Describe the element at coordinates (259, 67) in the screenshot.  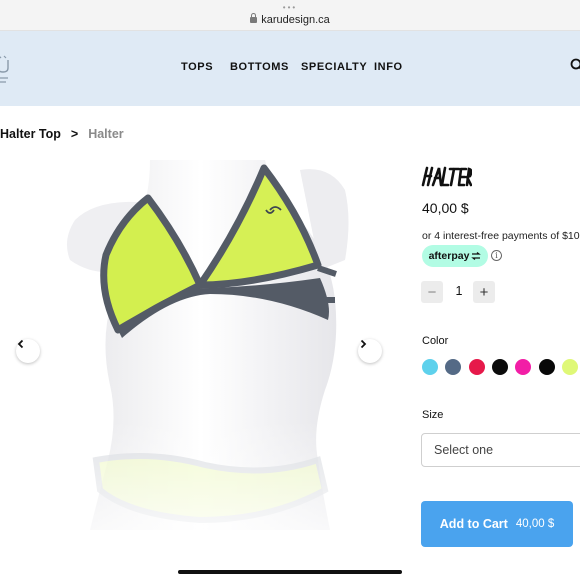
I see `nav-bottoms: BOTTOMS` at that location.